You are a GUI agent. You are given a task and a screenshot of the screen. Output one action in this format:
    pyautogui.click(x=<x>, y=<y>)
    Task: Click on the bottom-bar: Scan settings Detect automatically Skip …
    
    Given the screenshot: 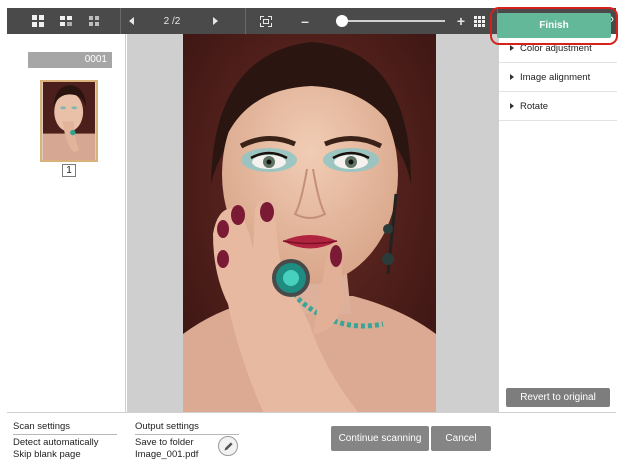 What is the action you would take?
    pyautogui.click(x=311, y=436)
    